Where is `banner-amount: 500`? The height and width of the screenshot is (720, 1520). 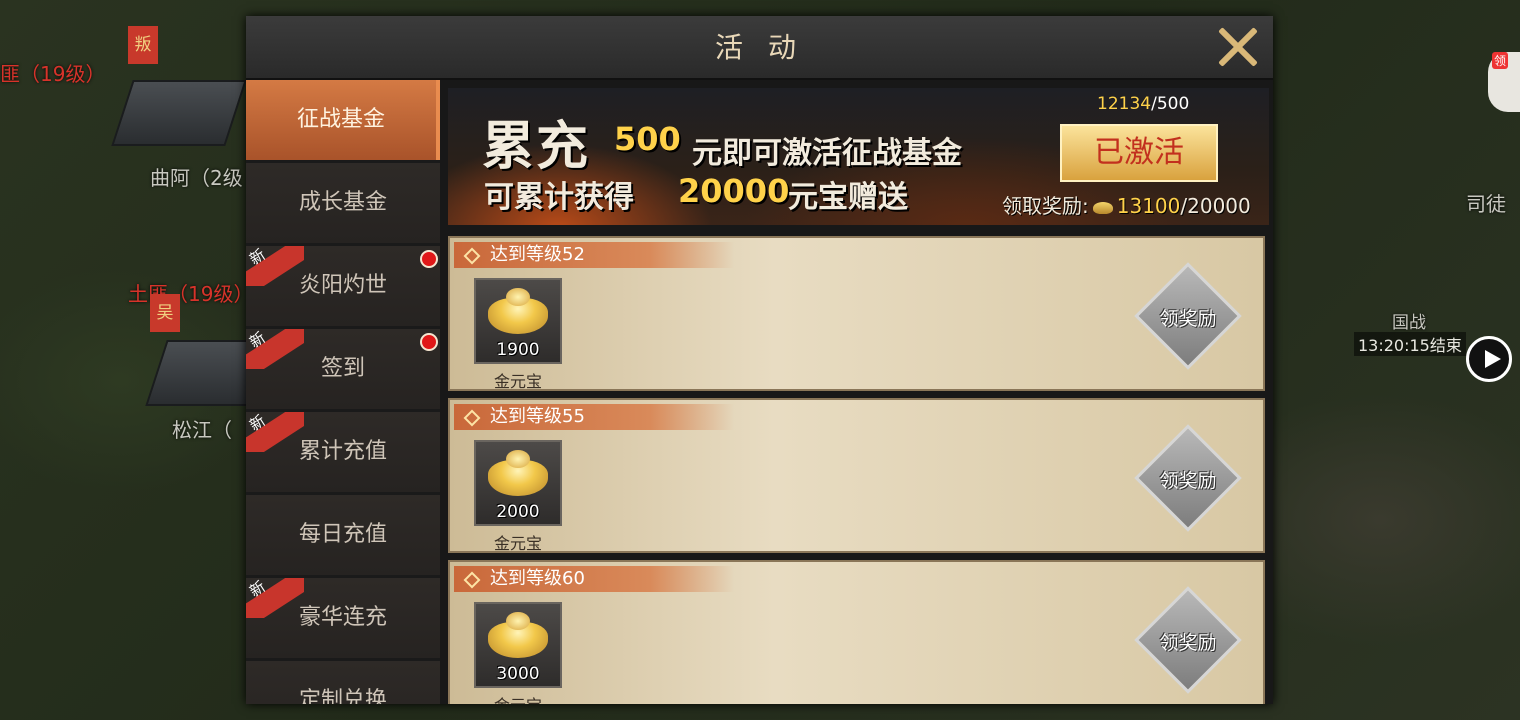 banner-amount: 500 is located at coordinates (647, 139).